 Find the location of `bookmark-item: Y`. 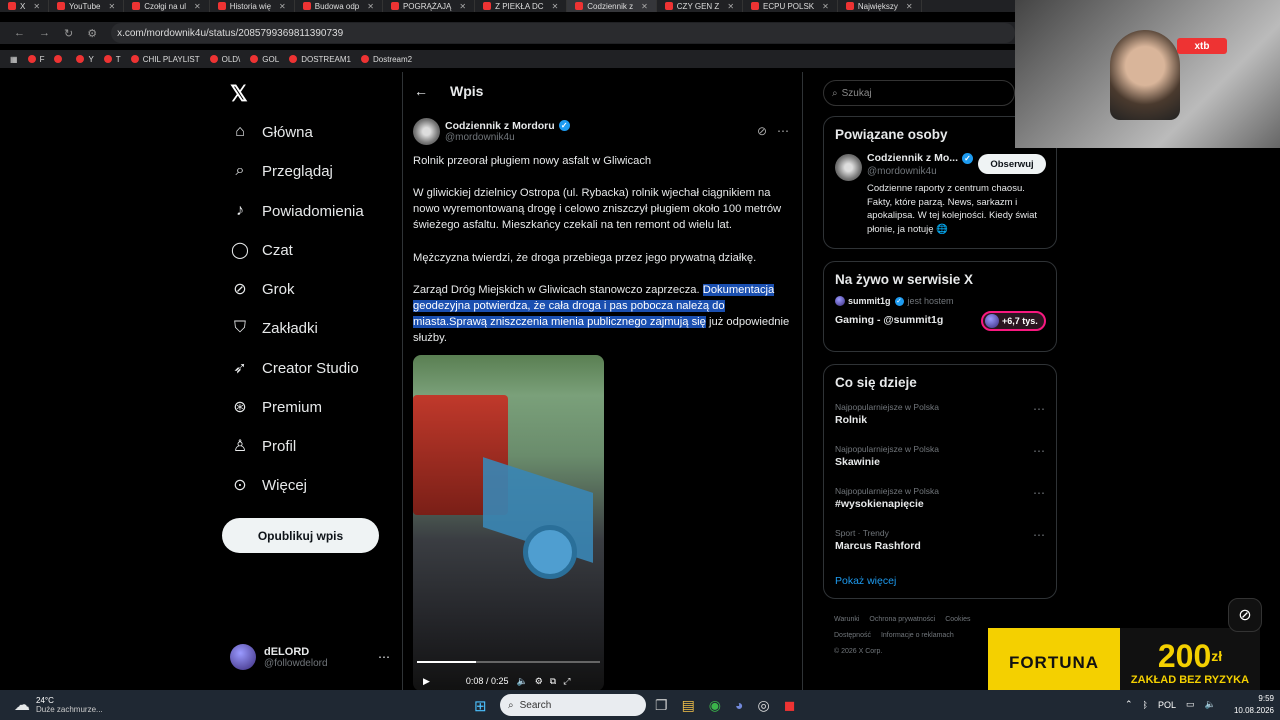

bookmark-item: Y is located at coordinates (85, 59).